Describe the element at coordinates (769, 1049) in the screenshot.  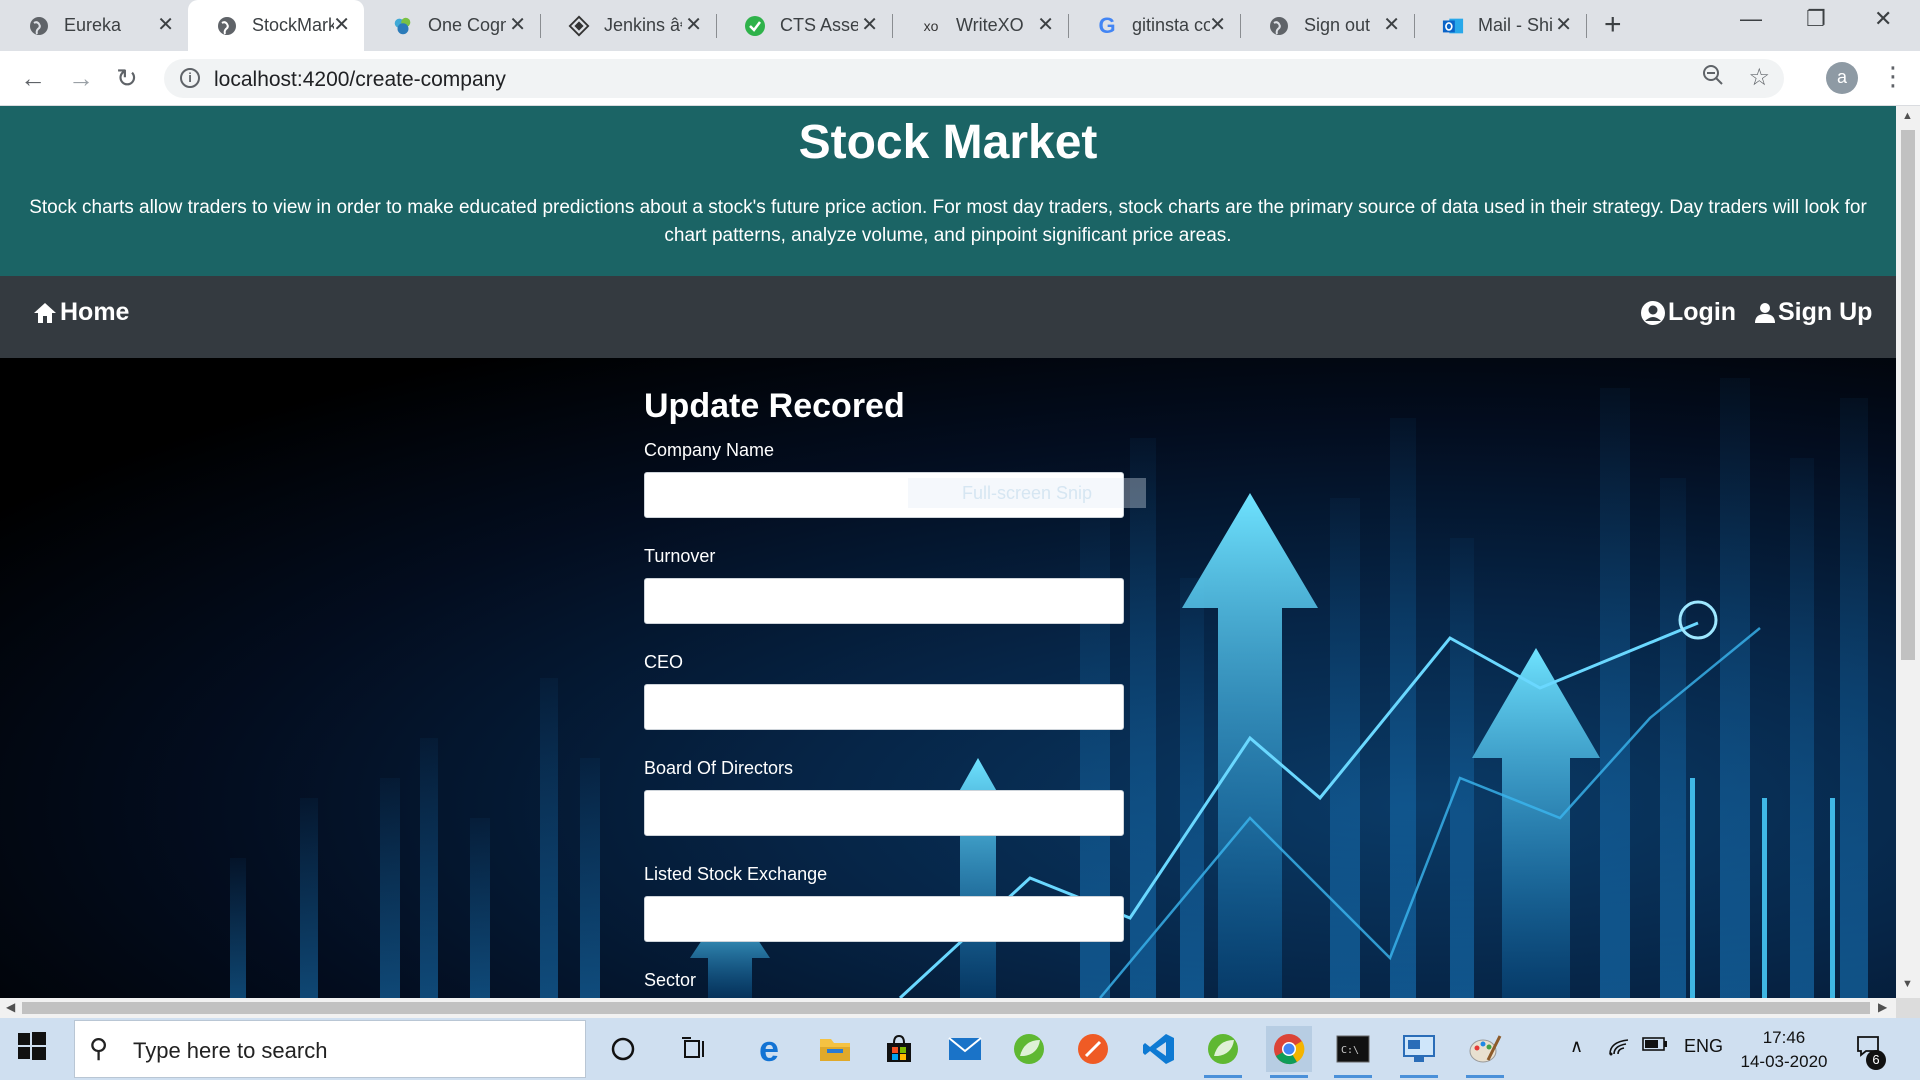
I see `edge-icon: e` at that location.